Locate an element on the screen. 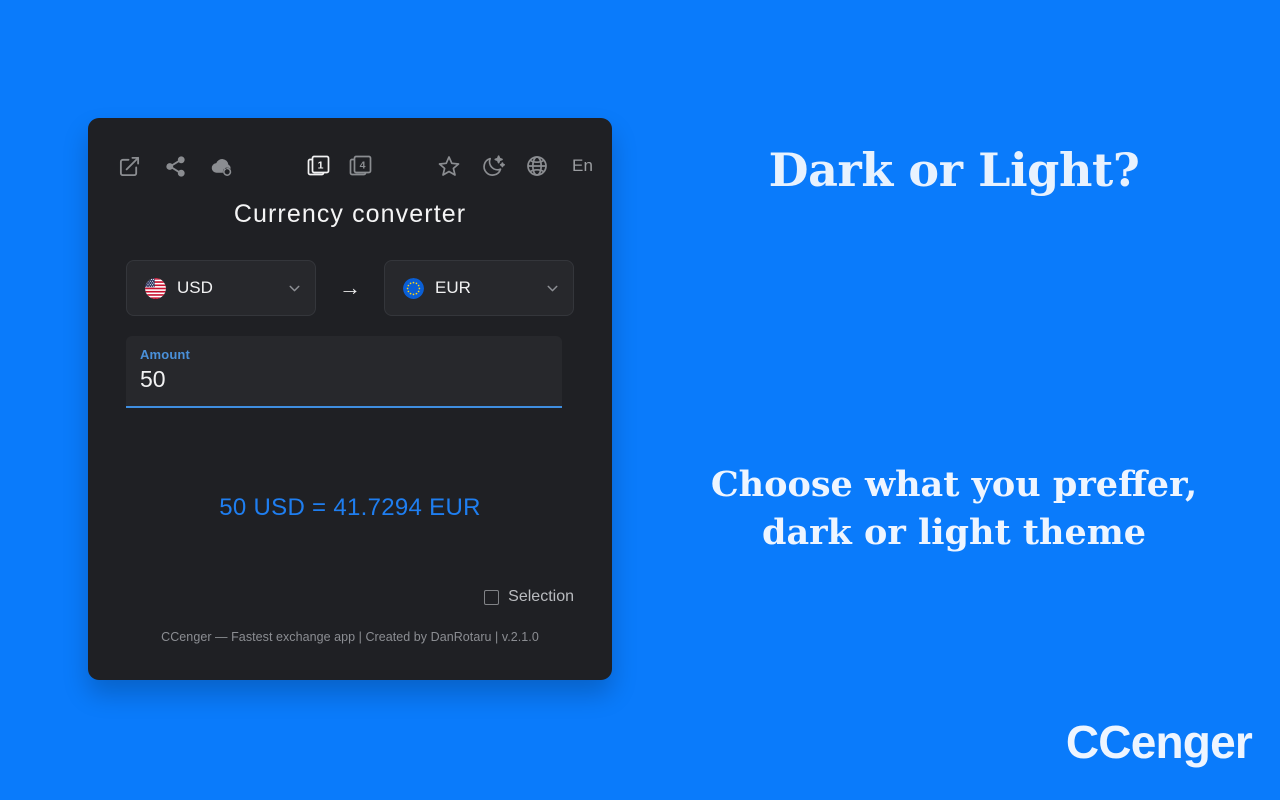 The width and height of the screenshot is (1280, 800). from-currency-select: USD is located at coordinates (221, 288).